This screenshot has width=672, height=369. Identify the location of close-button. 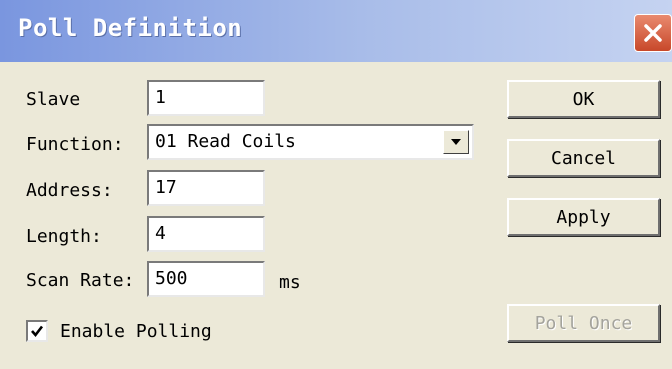
(653, 33).